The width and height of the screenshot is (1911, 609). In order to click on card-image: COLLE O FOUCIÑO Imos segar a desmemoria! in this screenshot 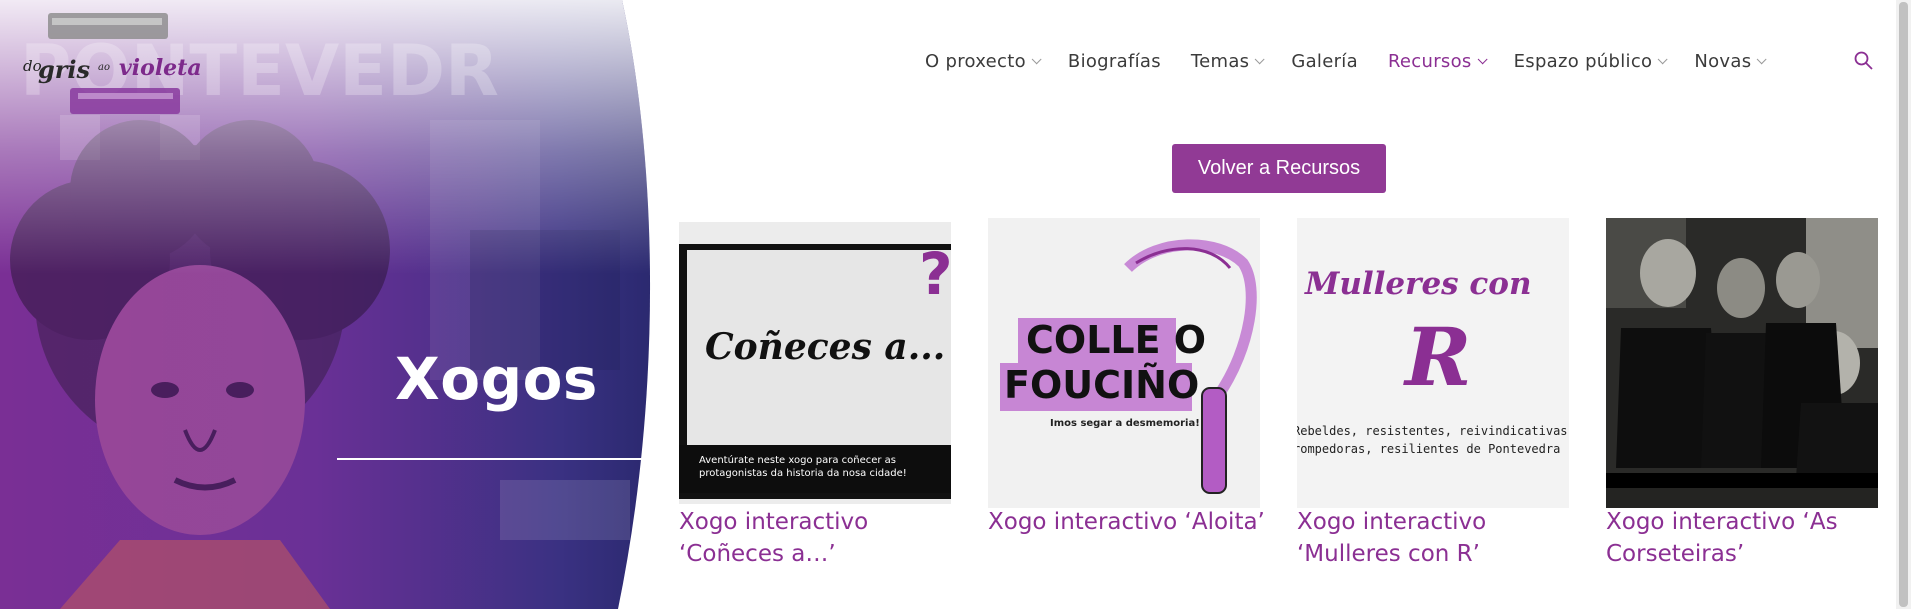, I will do `click(1124, 363)`.